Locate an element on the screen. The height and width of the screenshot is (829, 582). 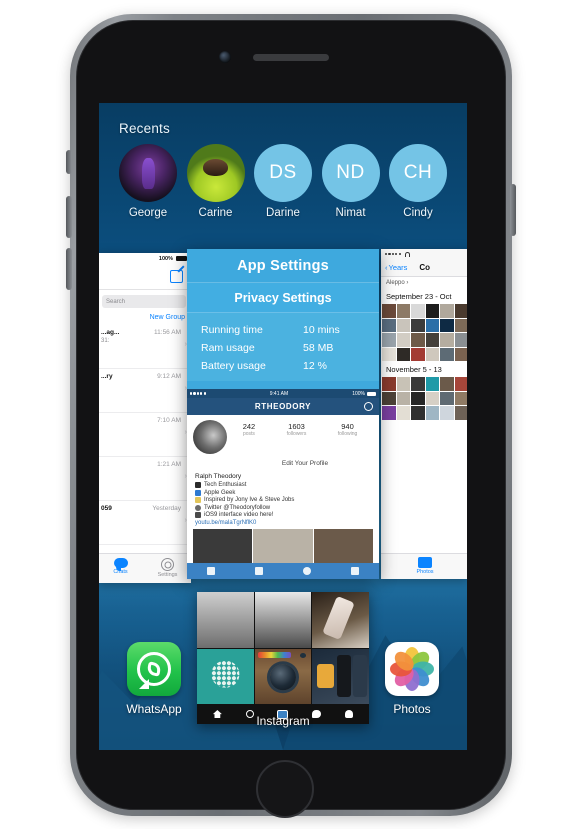
app-icon-photos: Photos is located at coordinates (412, 679).